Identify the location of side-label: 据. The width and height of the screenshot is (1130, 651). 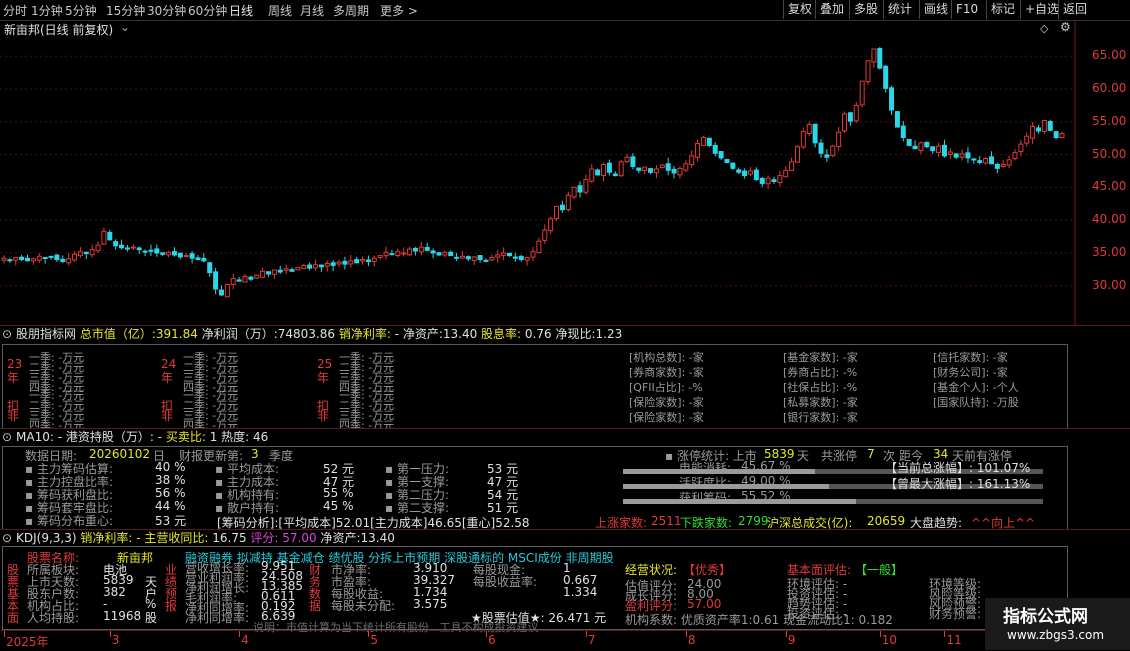
(315, 606).